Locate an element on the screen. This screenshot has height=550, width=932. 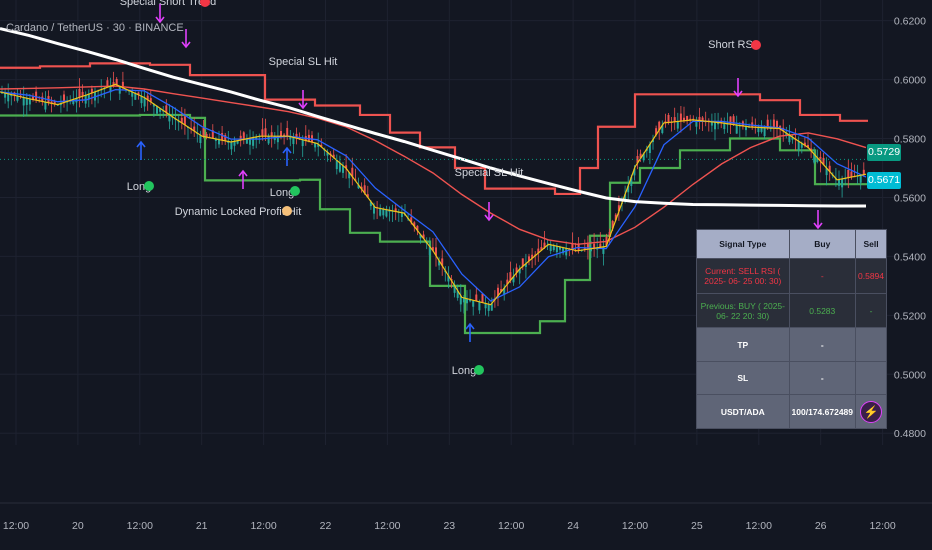
x-tick-label: 25 is located at coordinates (697, 526).